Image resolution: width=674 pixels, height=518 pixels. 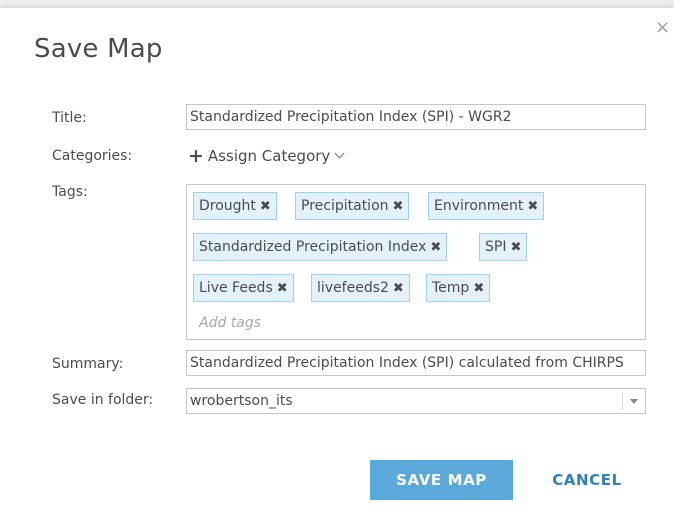 I want to click on assign-category-label: Assign Category, so click(x=269, y=156).